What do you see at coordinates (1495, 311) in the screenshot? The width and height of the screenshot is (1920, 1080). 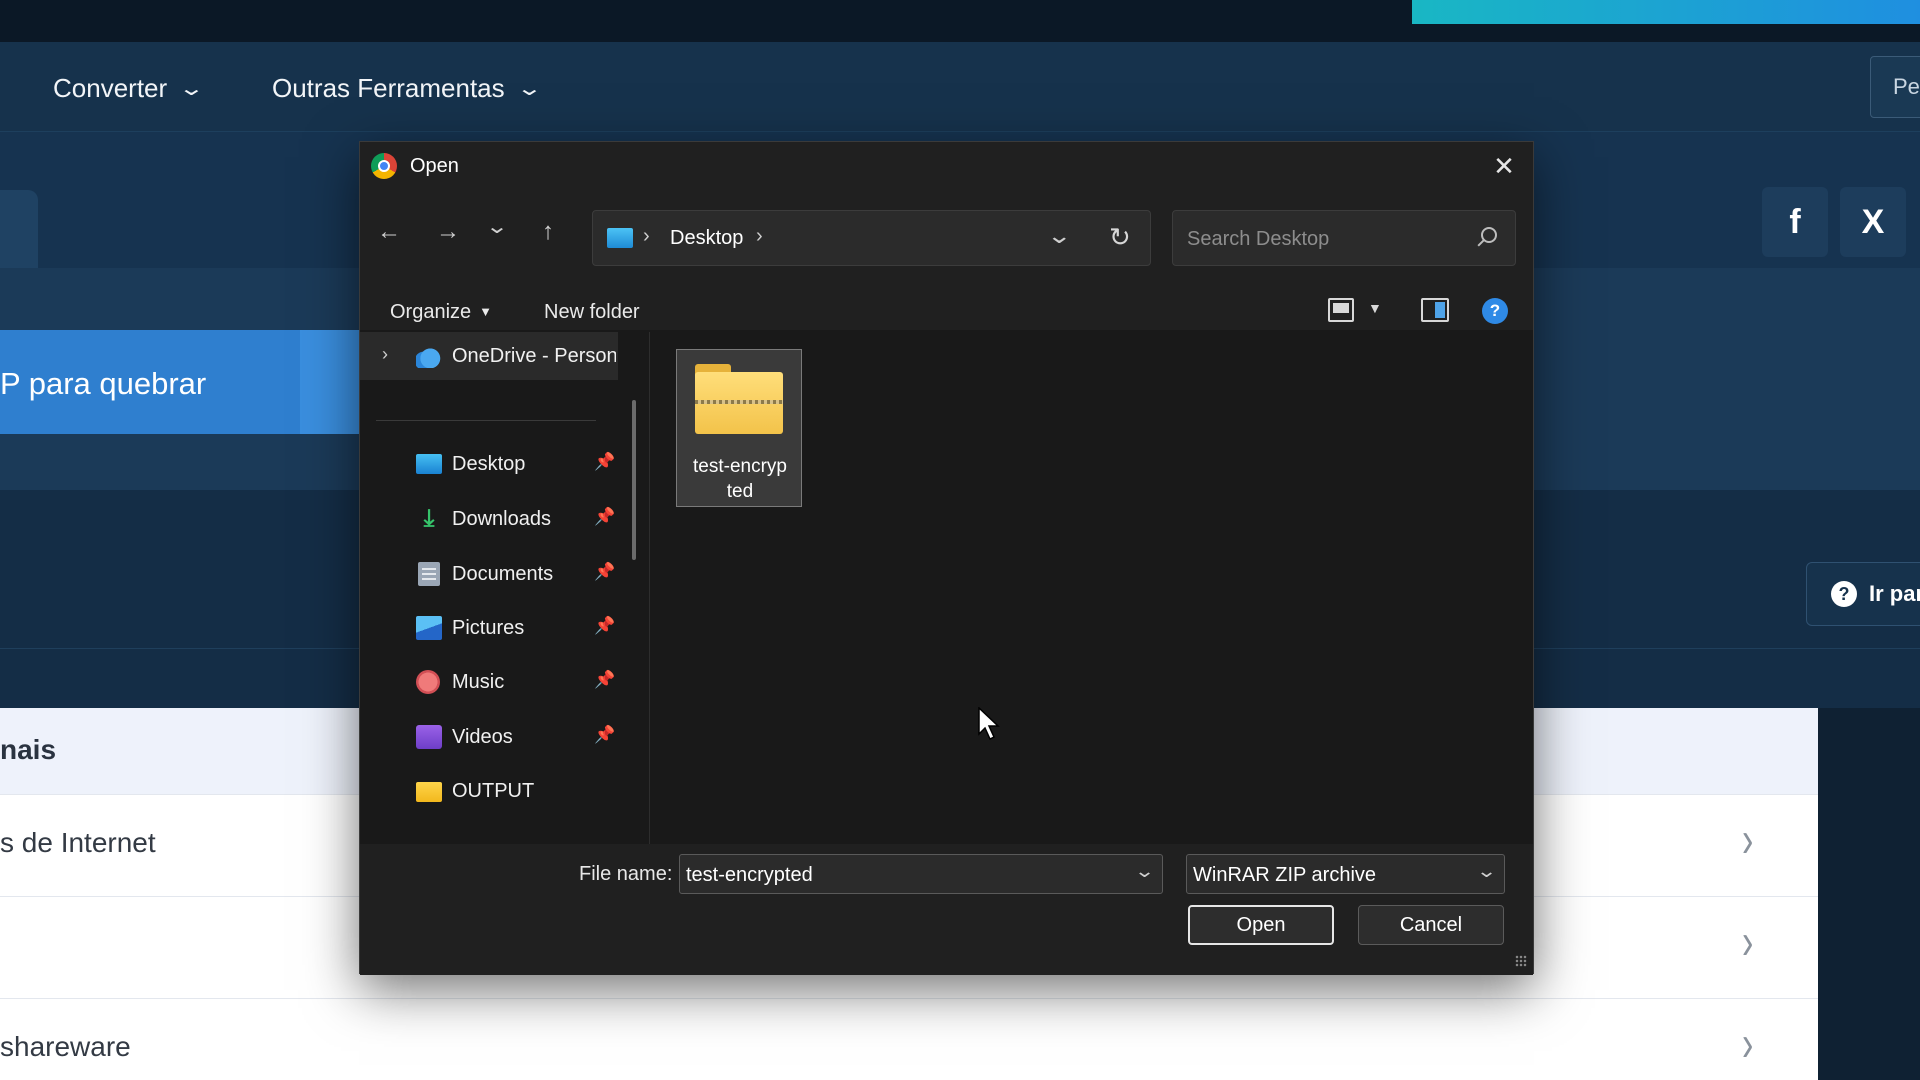 I see `help-icon: ?` at bounding box center [1495, 311].